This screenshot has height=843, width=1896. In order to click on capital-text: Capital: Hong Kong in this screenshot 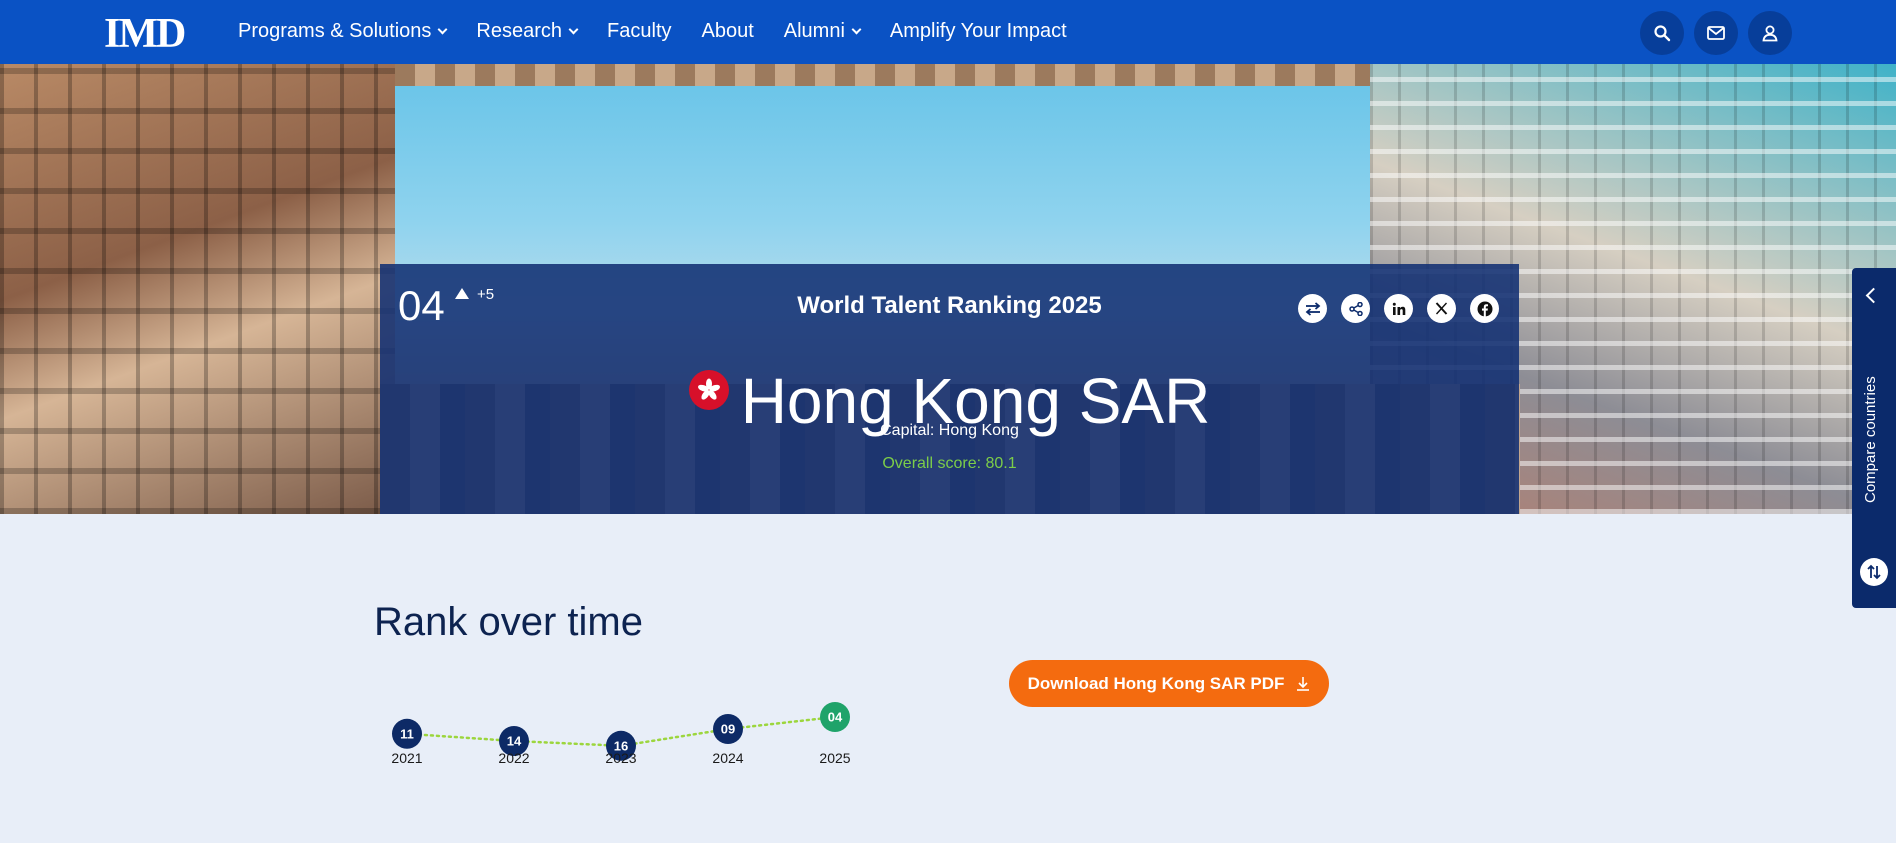, I will do `click(949, 430)`.